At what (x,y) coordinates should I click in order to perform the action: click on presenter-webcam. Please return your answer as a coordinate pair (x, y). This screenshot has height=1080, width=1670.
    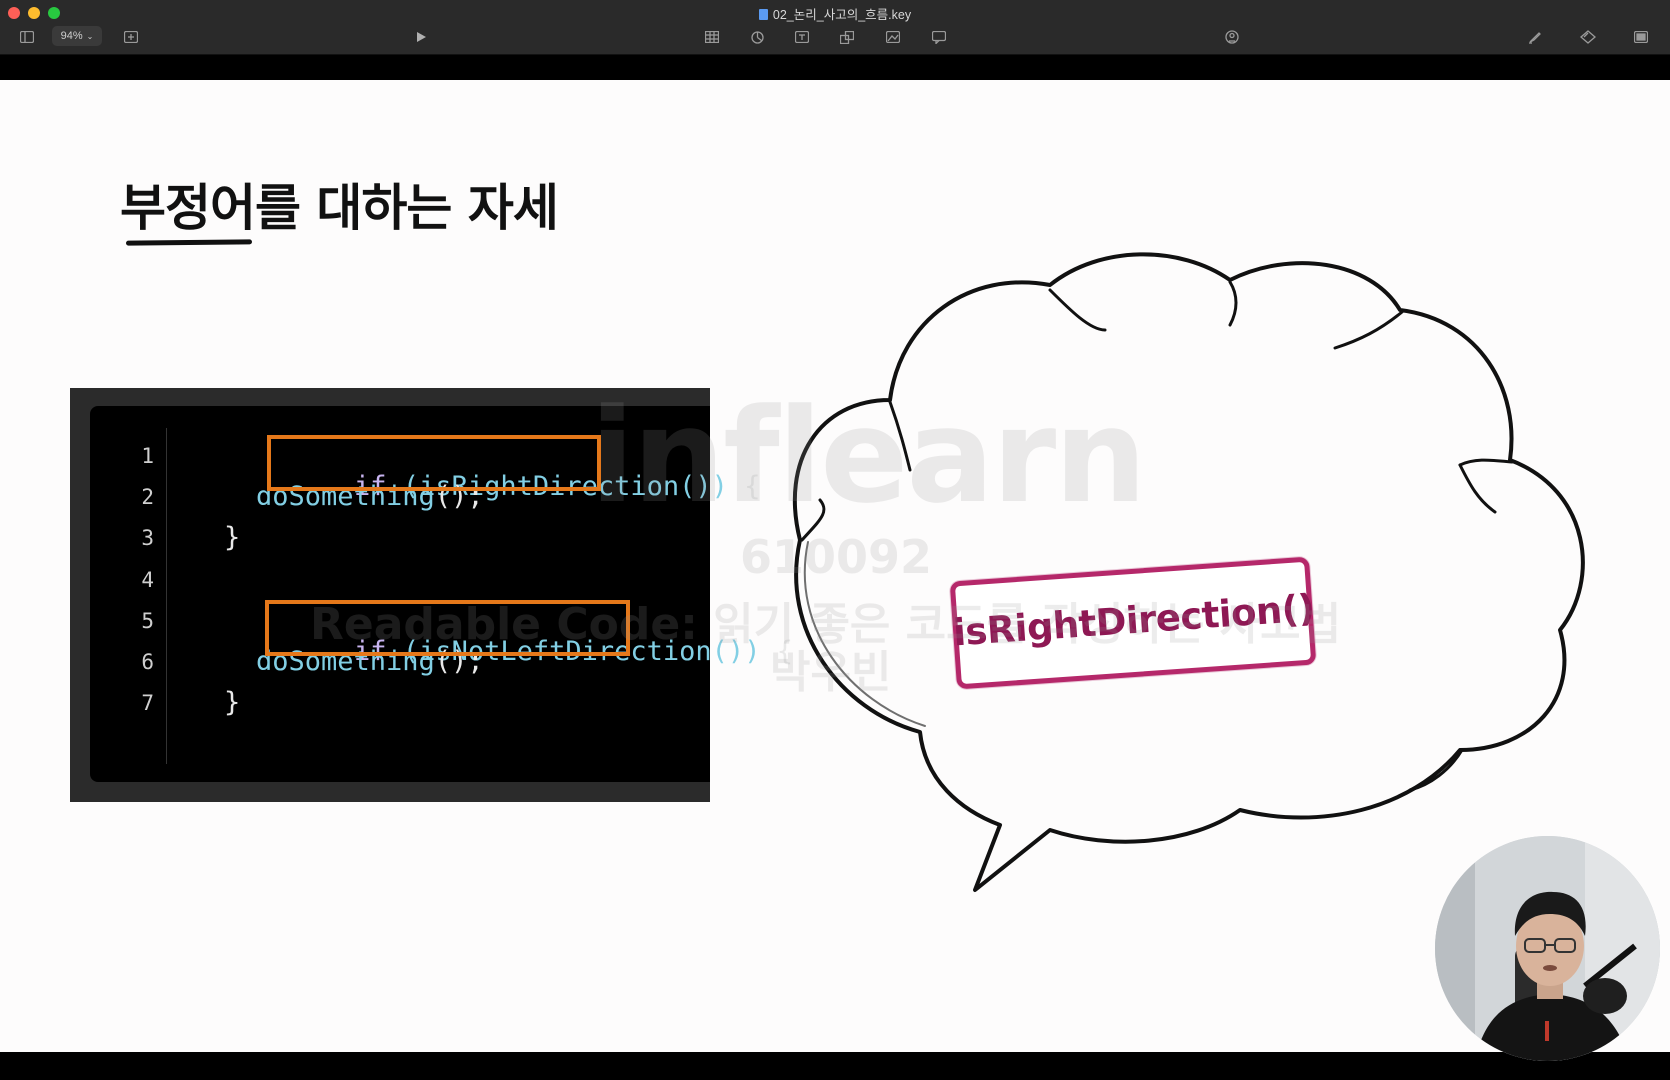
    Looking at the image, I should click on (1547, 948).